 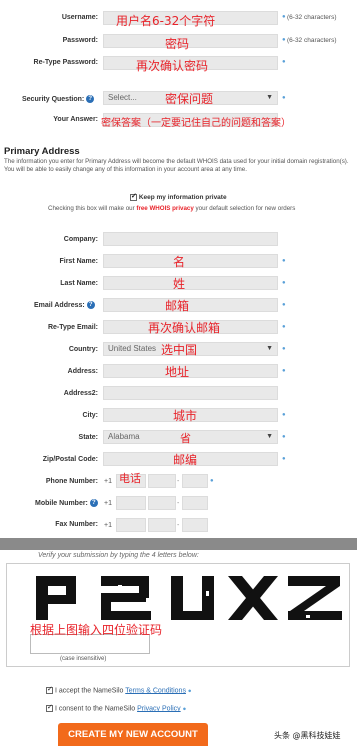 What do you see at coordinates (130, 478) in the screenshot?
I see `phone-annotation: 电话` at bounding box center [130, 478].